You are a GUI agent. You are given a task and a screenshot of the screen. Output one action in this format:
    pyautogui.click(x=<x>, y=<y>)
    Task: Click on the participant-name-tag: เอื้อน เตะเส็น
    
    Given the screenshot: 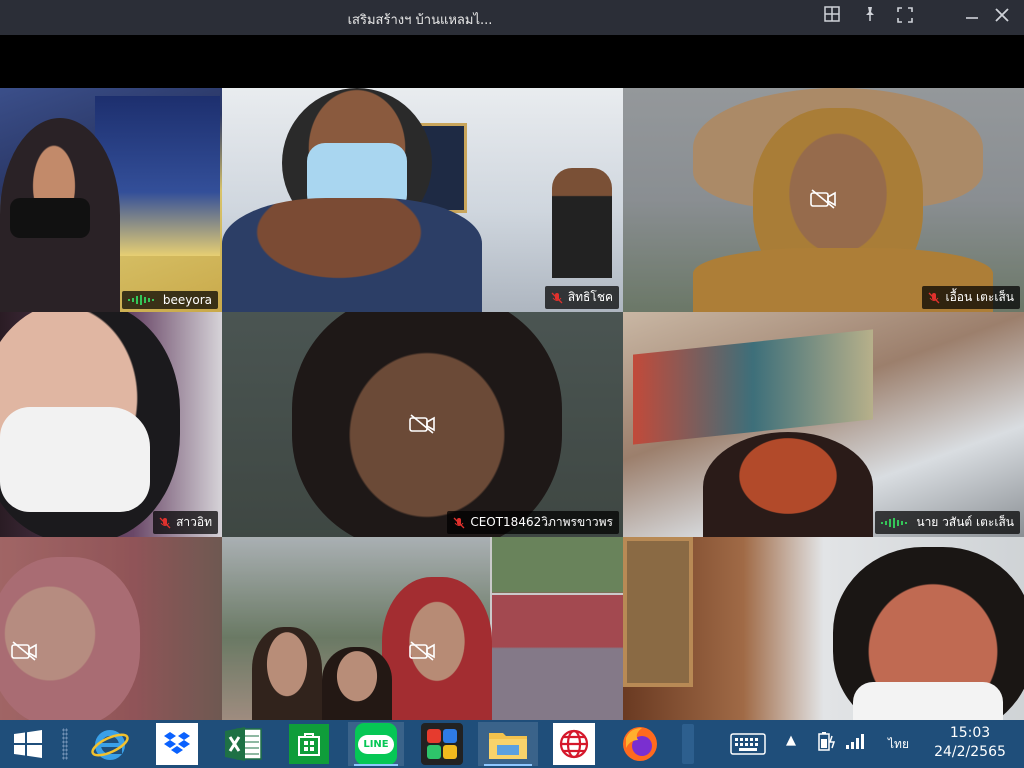 What is the action you would take?
    pyautogui.click(x=971, y=297)
    